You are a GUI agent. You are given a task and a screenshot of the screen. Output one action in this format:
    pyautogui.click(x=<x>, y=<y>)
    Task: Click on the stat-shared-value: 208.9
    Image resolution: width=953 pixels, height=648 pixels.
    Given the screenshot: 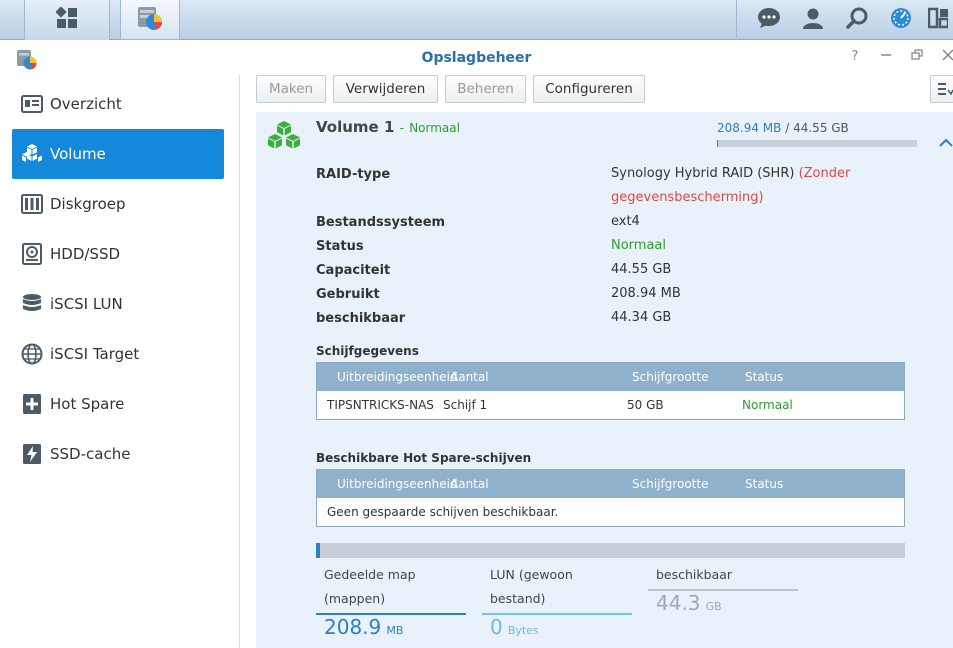 What is the action you would take?
    pyautogui.click(x=353, y=627)
    